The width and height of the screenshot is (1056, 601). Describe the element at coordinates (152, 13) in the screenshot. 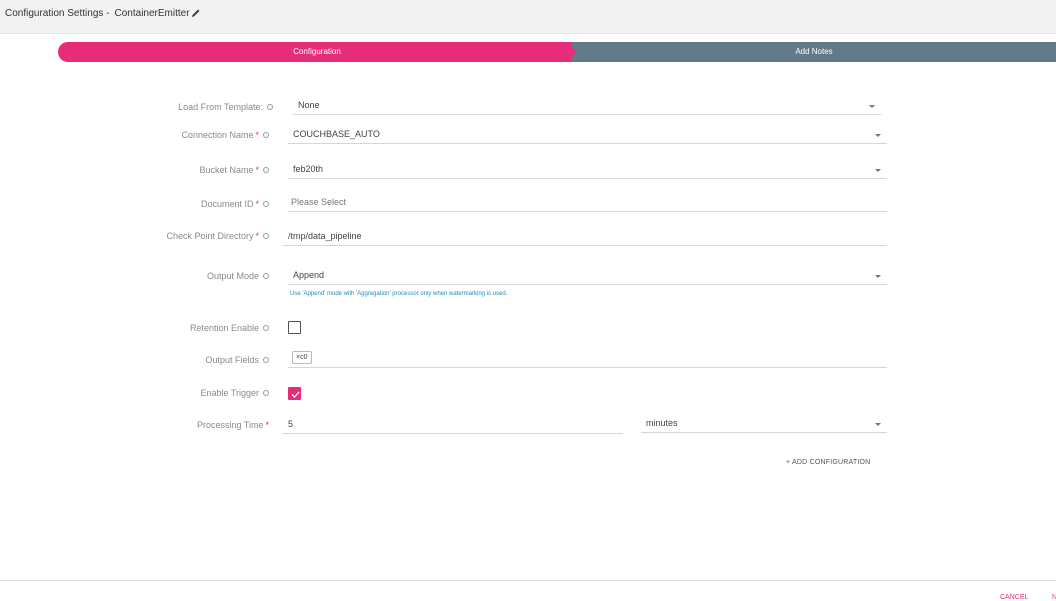

I see `component-name: ContainerEmitter` at that location.